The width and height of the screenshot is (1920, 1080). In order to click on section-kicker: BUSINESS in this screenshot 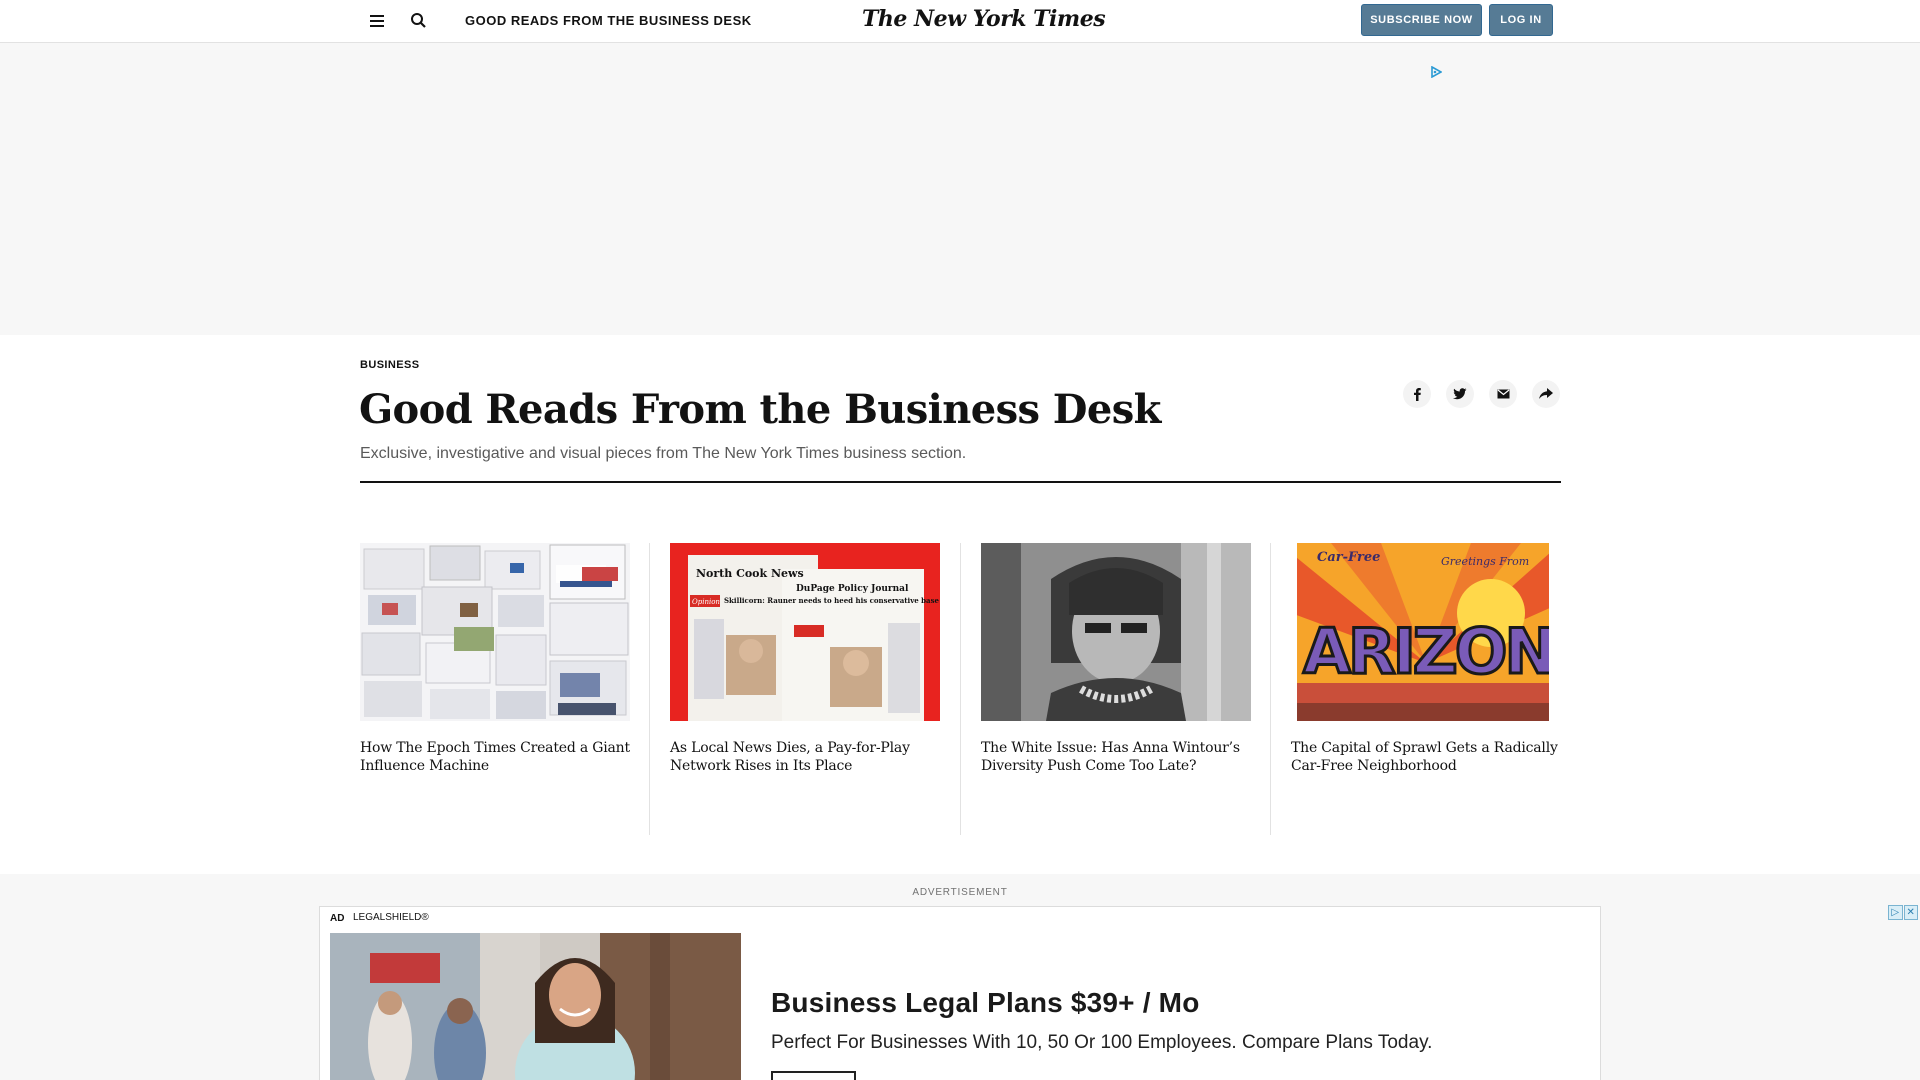, I will do `click(389, 365)`.